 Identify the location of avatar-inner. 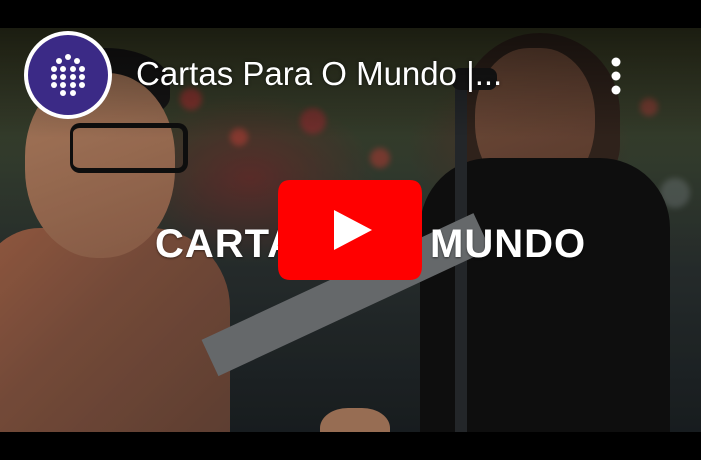
(68, 75).